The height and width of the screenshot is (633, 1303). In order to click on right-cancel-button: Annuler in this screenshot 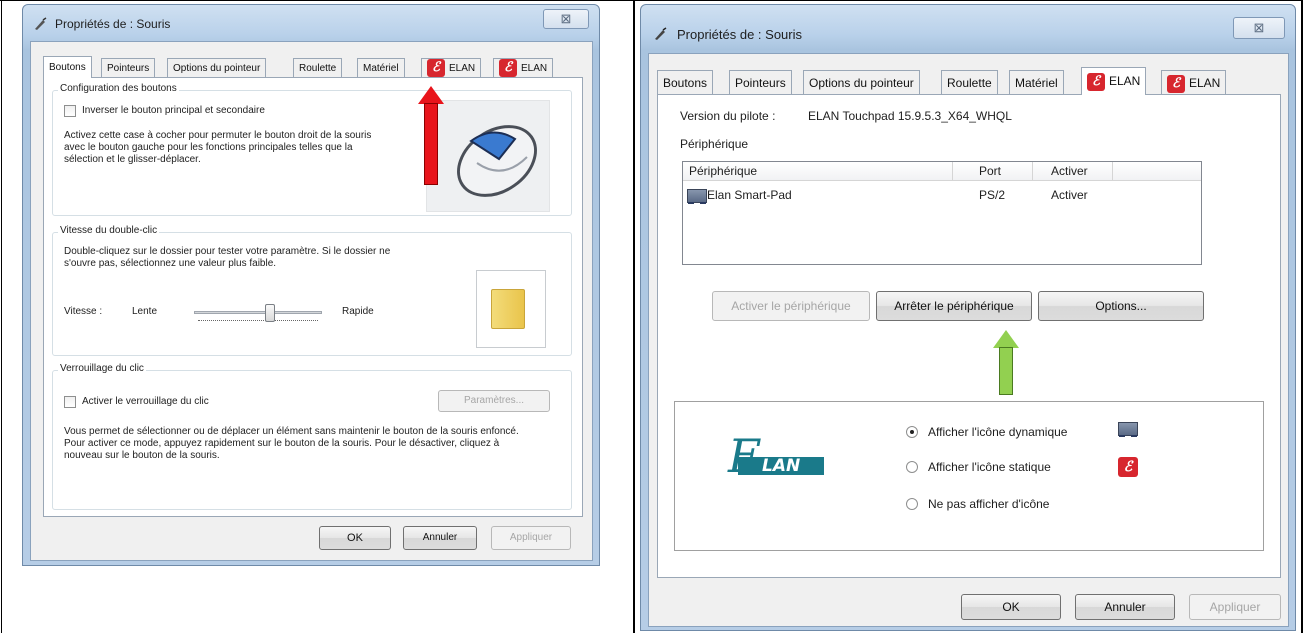, I will do `click(1125, 607)`.